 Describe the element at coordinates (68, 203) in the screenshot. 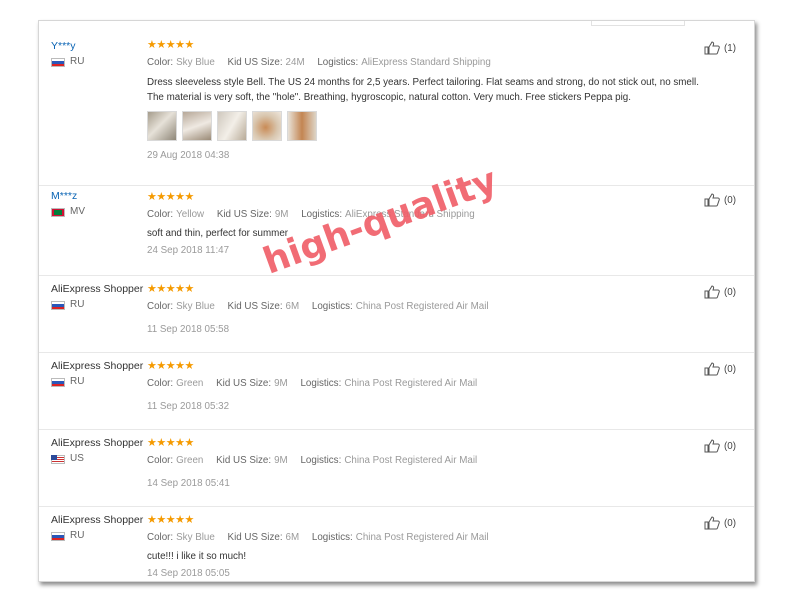

I see `reviewer-info: M***z MV` at that location.